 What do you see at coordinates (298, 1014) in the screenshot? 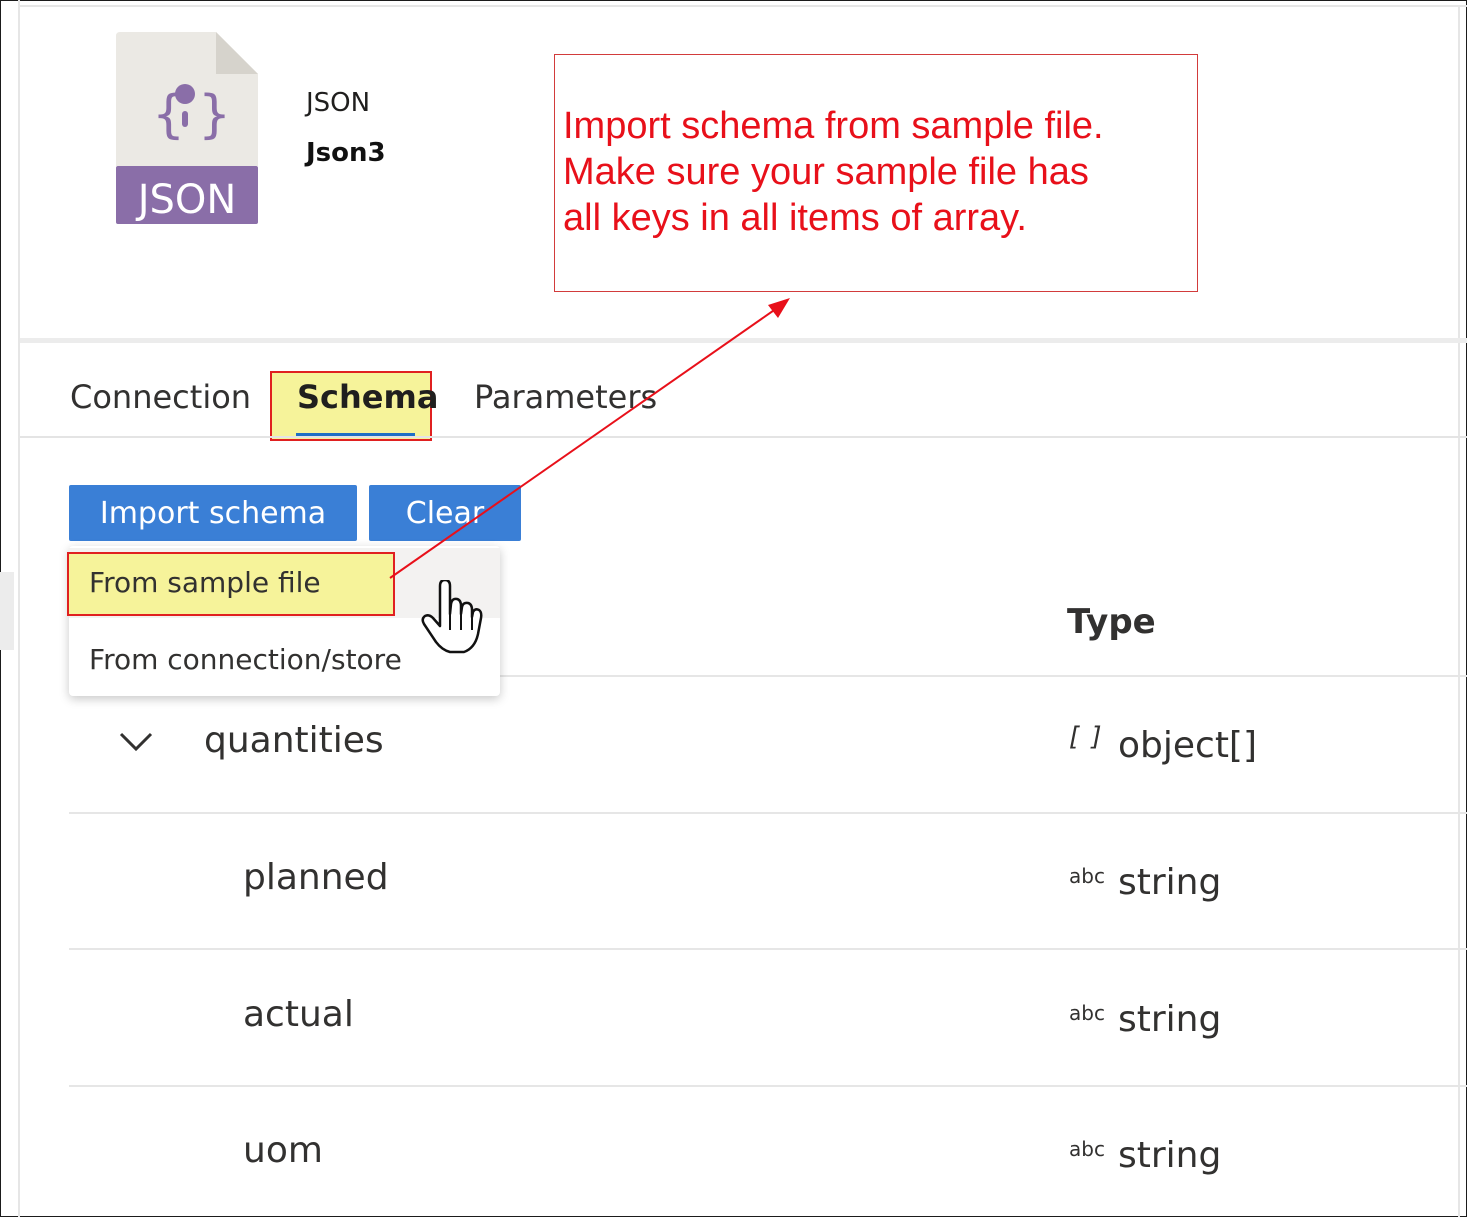
I see `field-name-actual: actual` at bounding box center [298, 1014].